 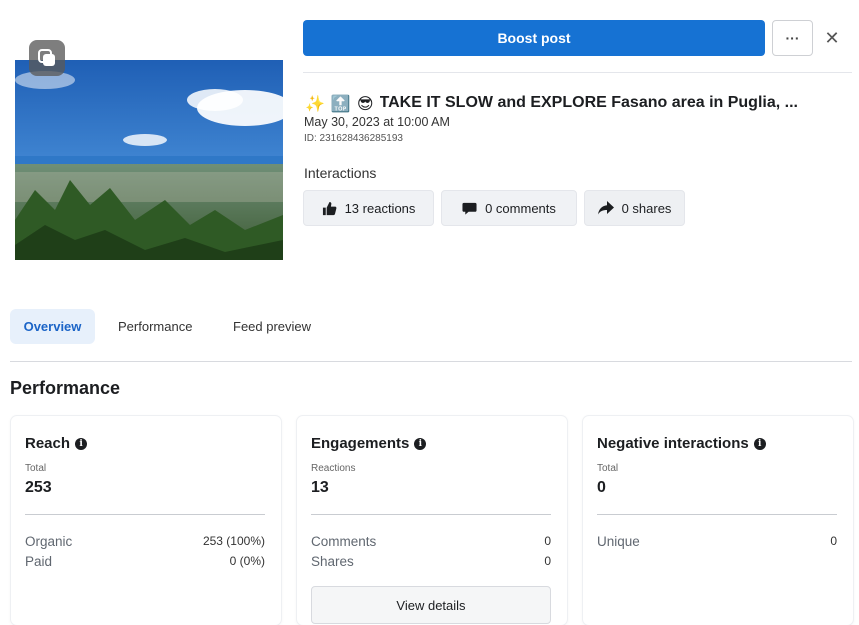 I want to click on engagements-shares-label: Shares, so click(x=332, y=561).